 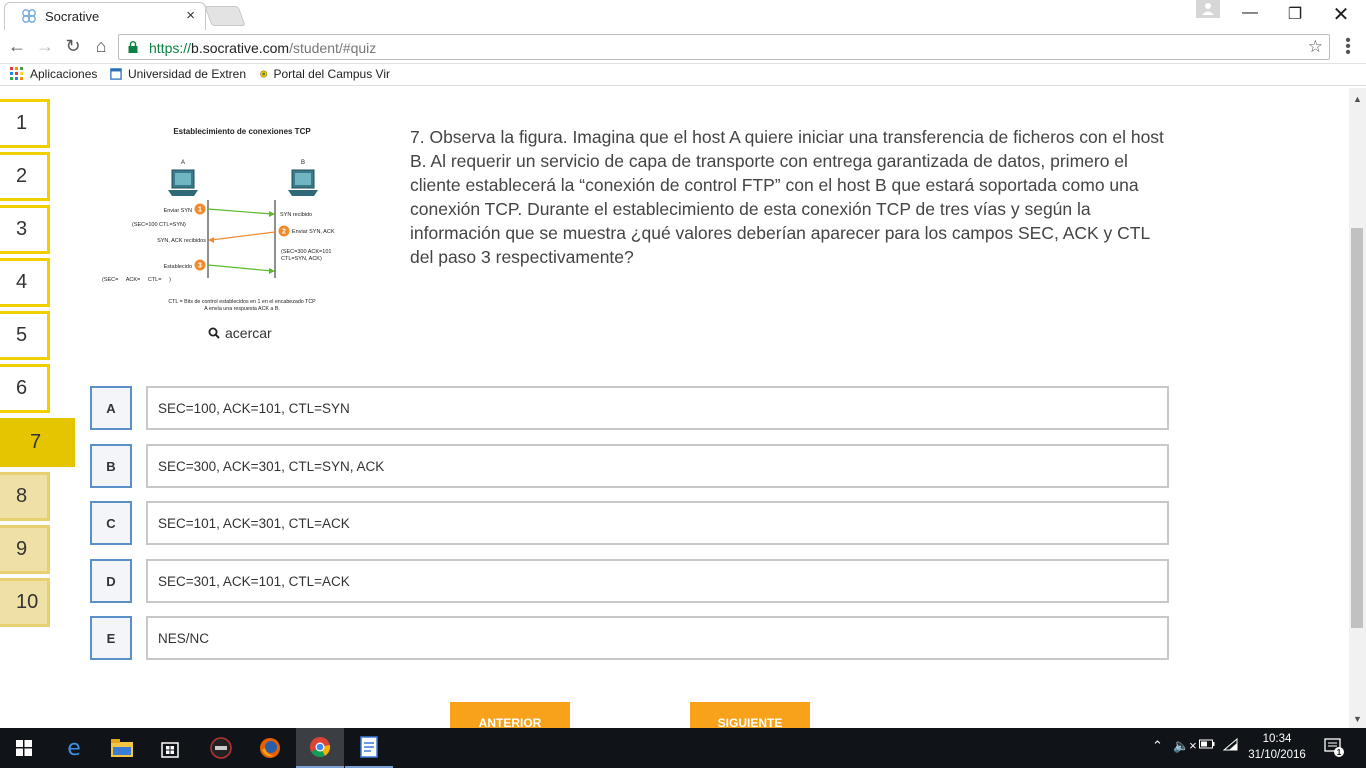 What do you see at coordinates (657, 523) in the screenshot?
I see `answer-text: SEC=101, ACK=301, CTL=ACK` at bounding box center [657, 523].